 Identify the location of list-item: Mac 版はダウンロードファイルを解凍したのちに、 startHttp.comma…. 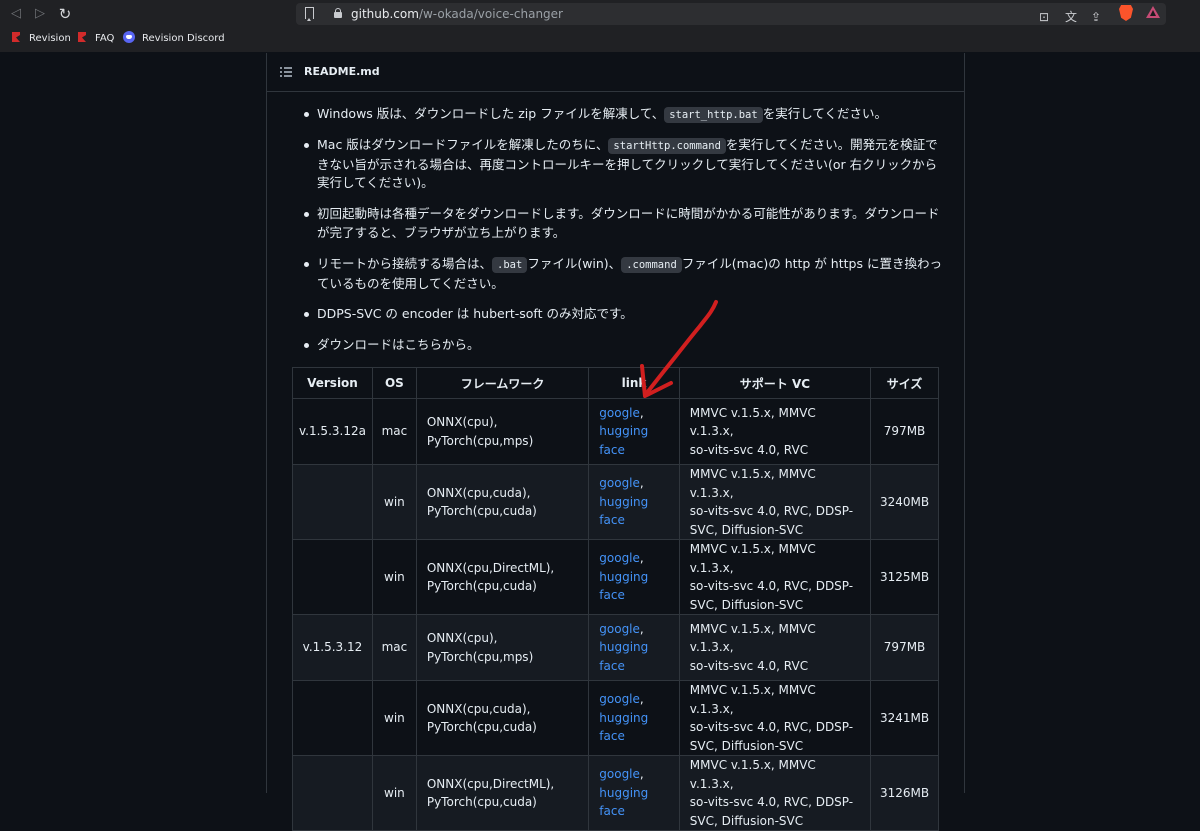
(623, 164).